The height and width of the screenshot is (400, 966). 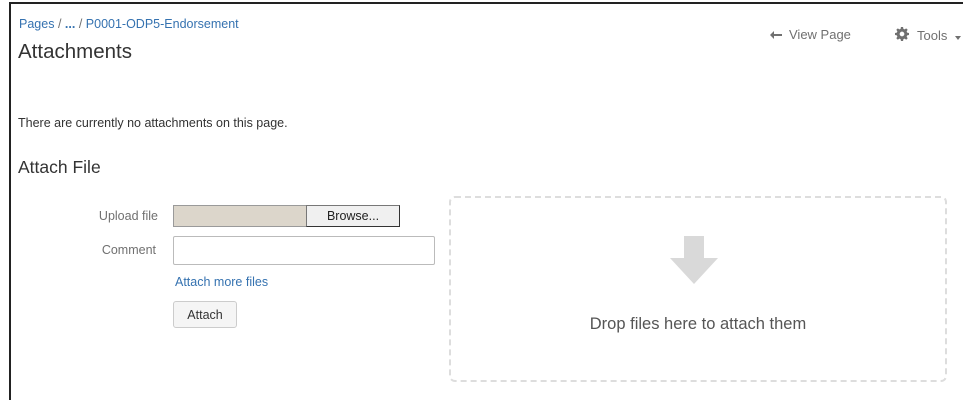 I want to click on page-title: Attachments, so click(x=75, y=51).